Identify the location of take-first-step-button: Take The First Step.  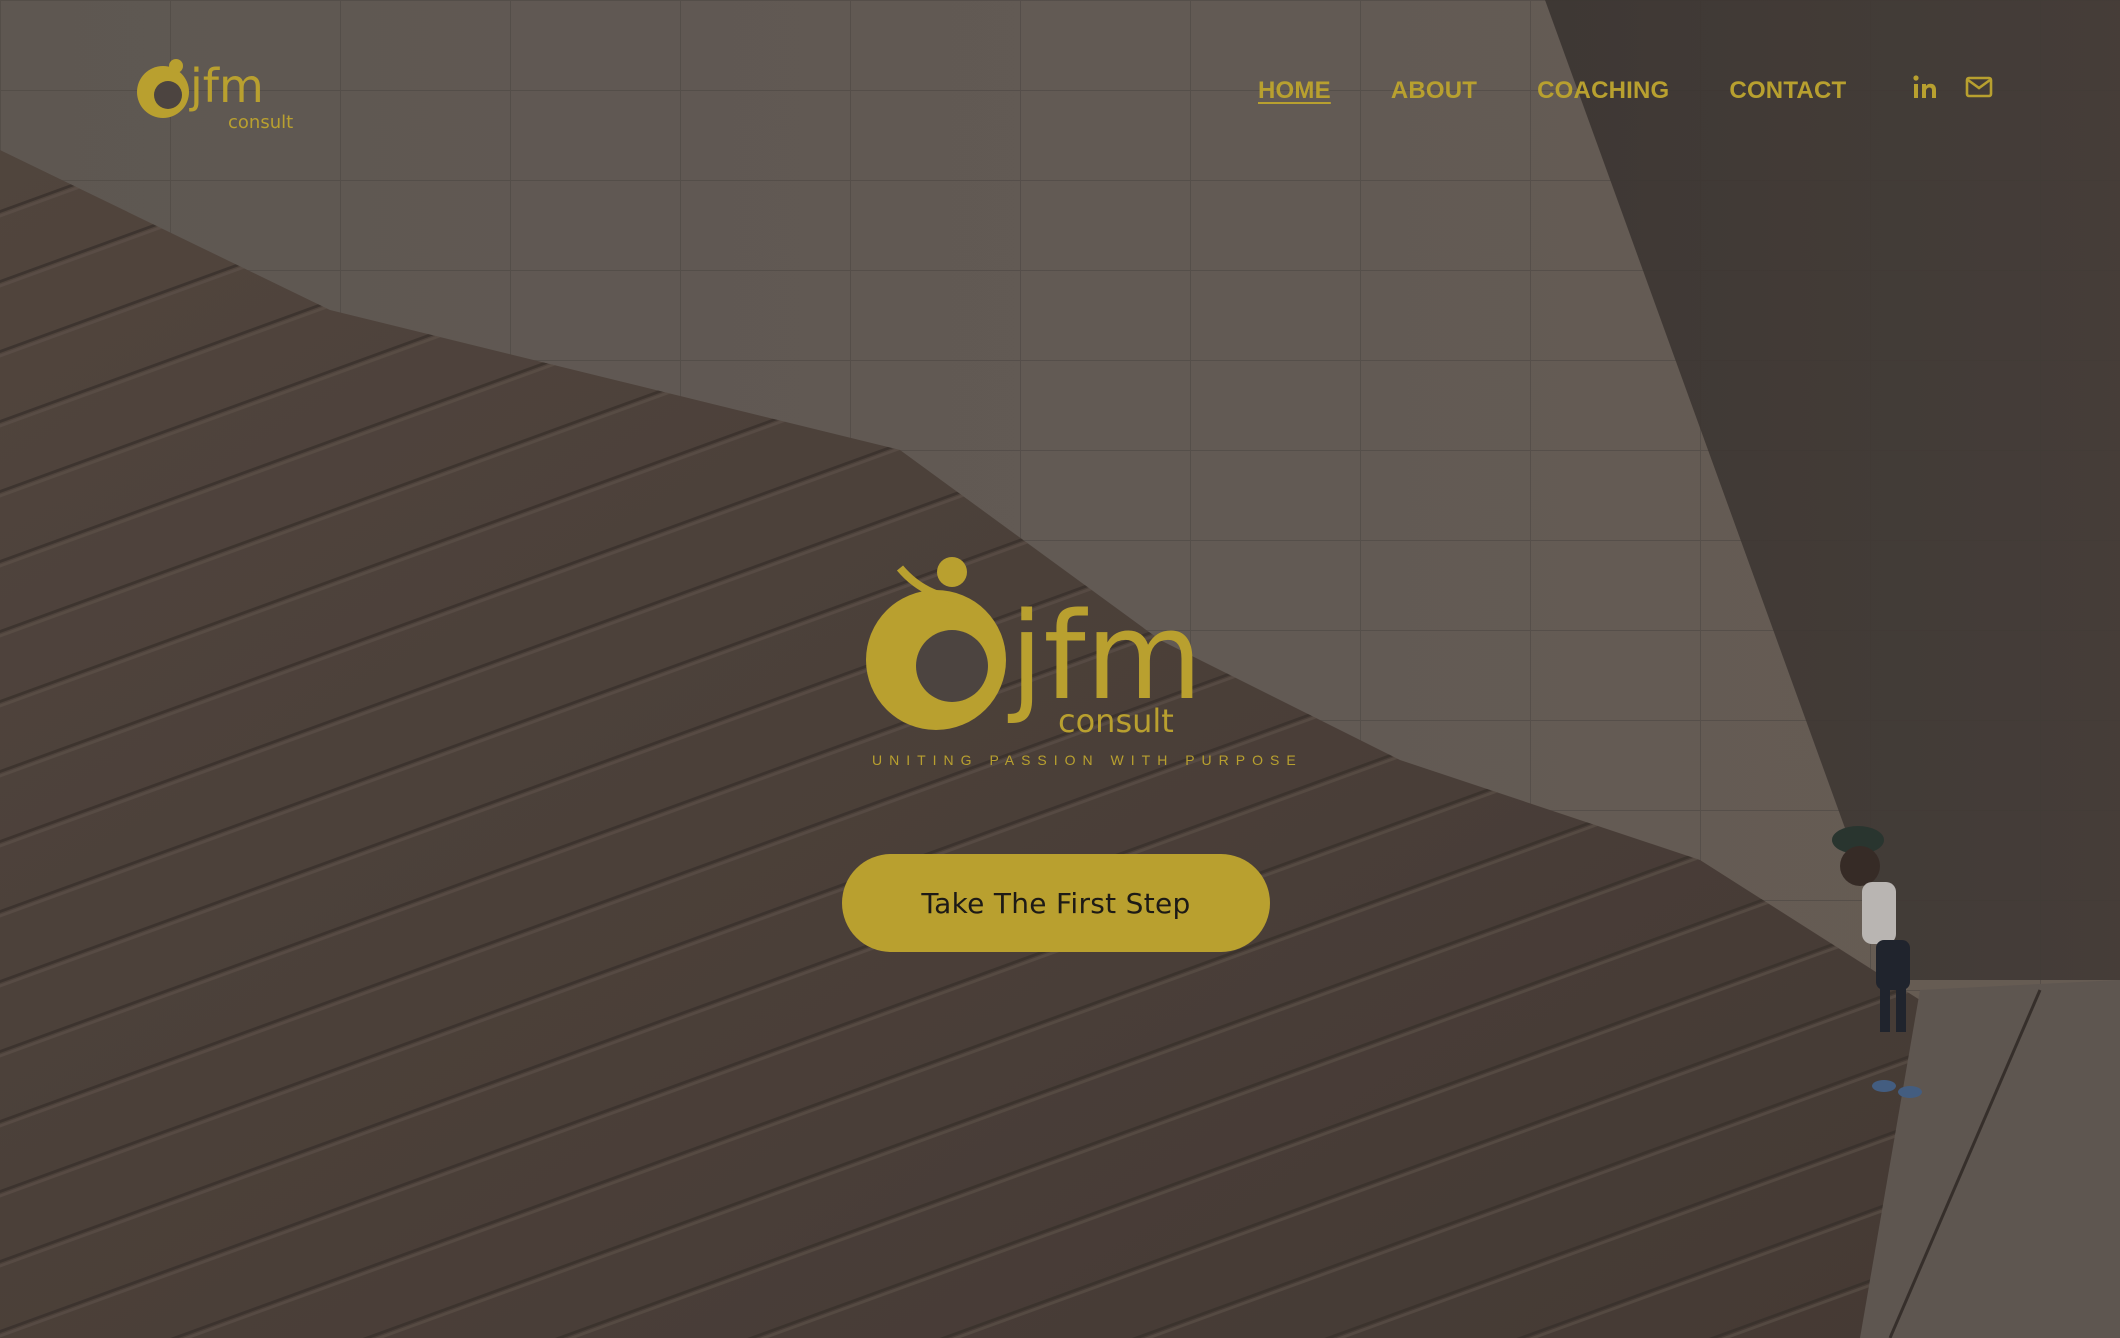
(1056, 903).